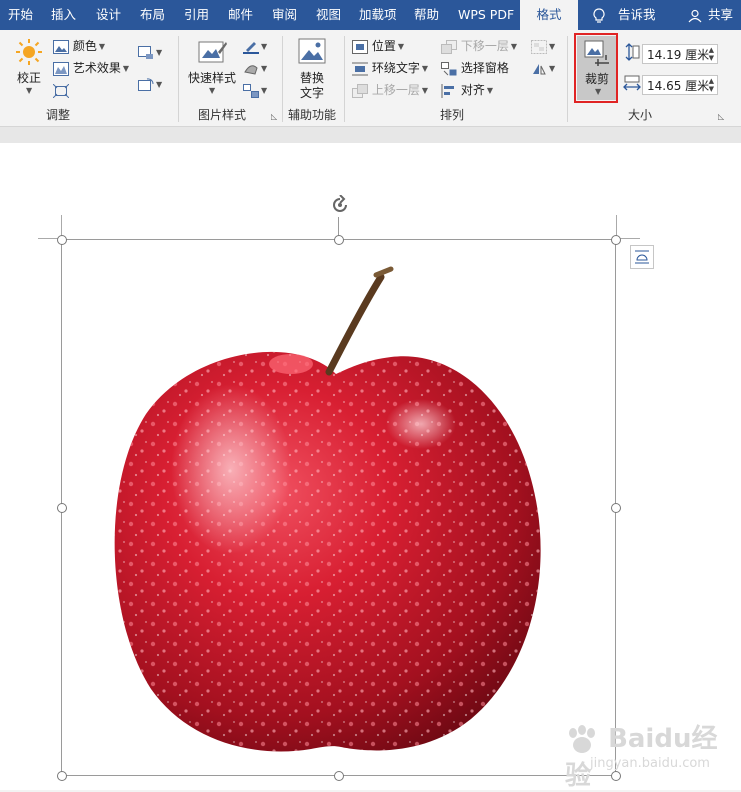  I want to click on reset-picture-button: ▼, so click(150, 84).